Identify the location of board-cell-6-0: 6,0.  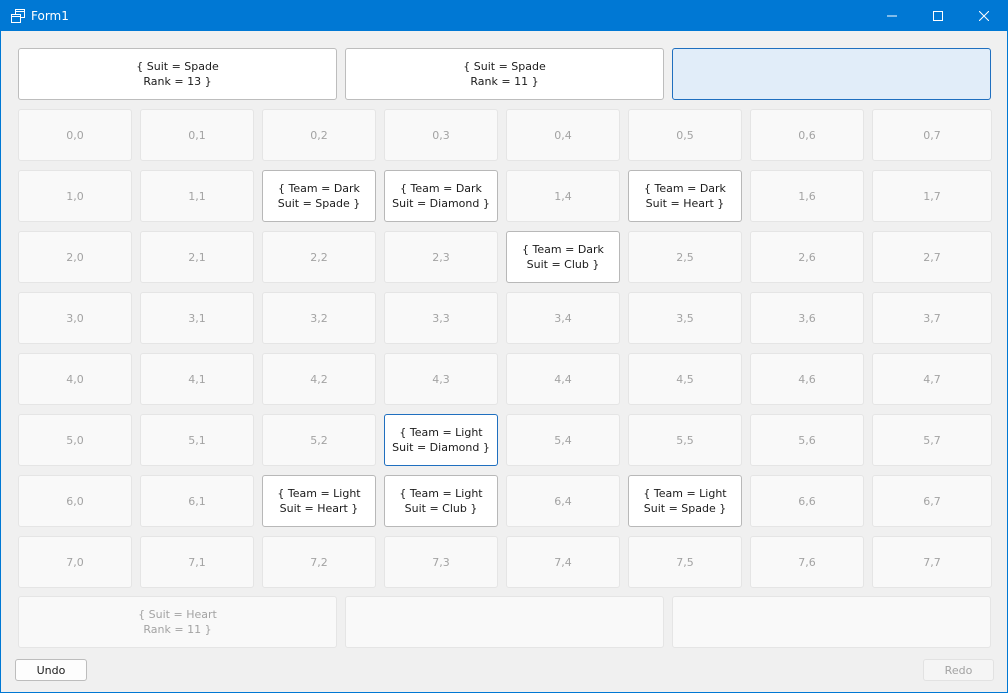
(75, 501).